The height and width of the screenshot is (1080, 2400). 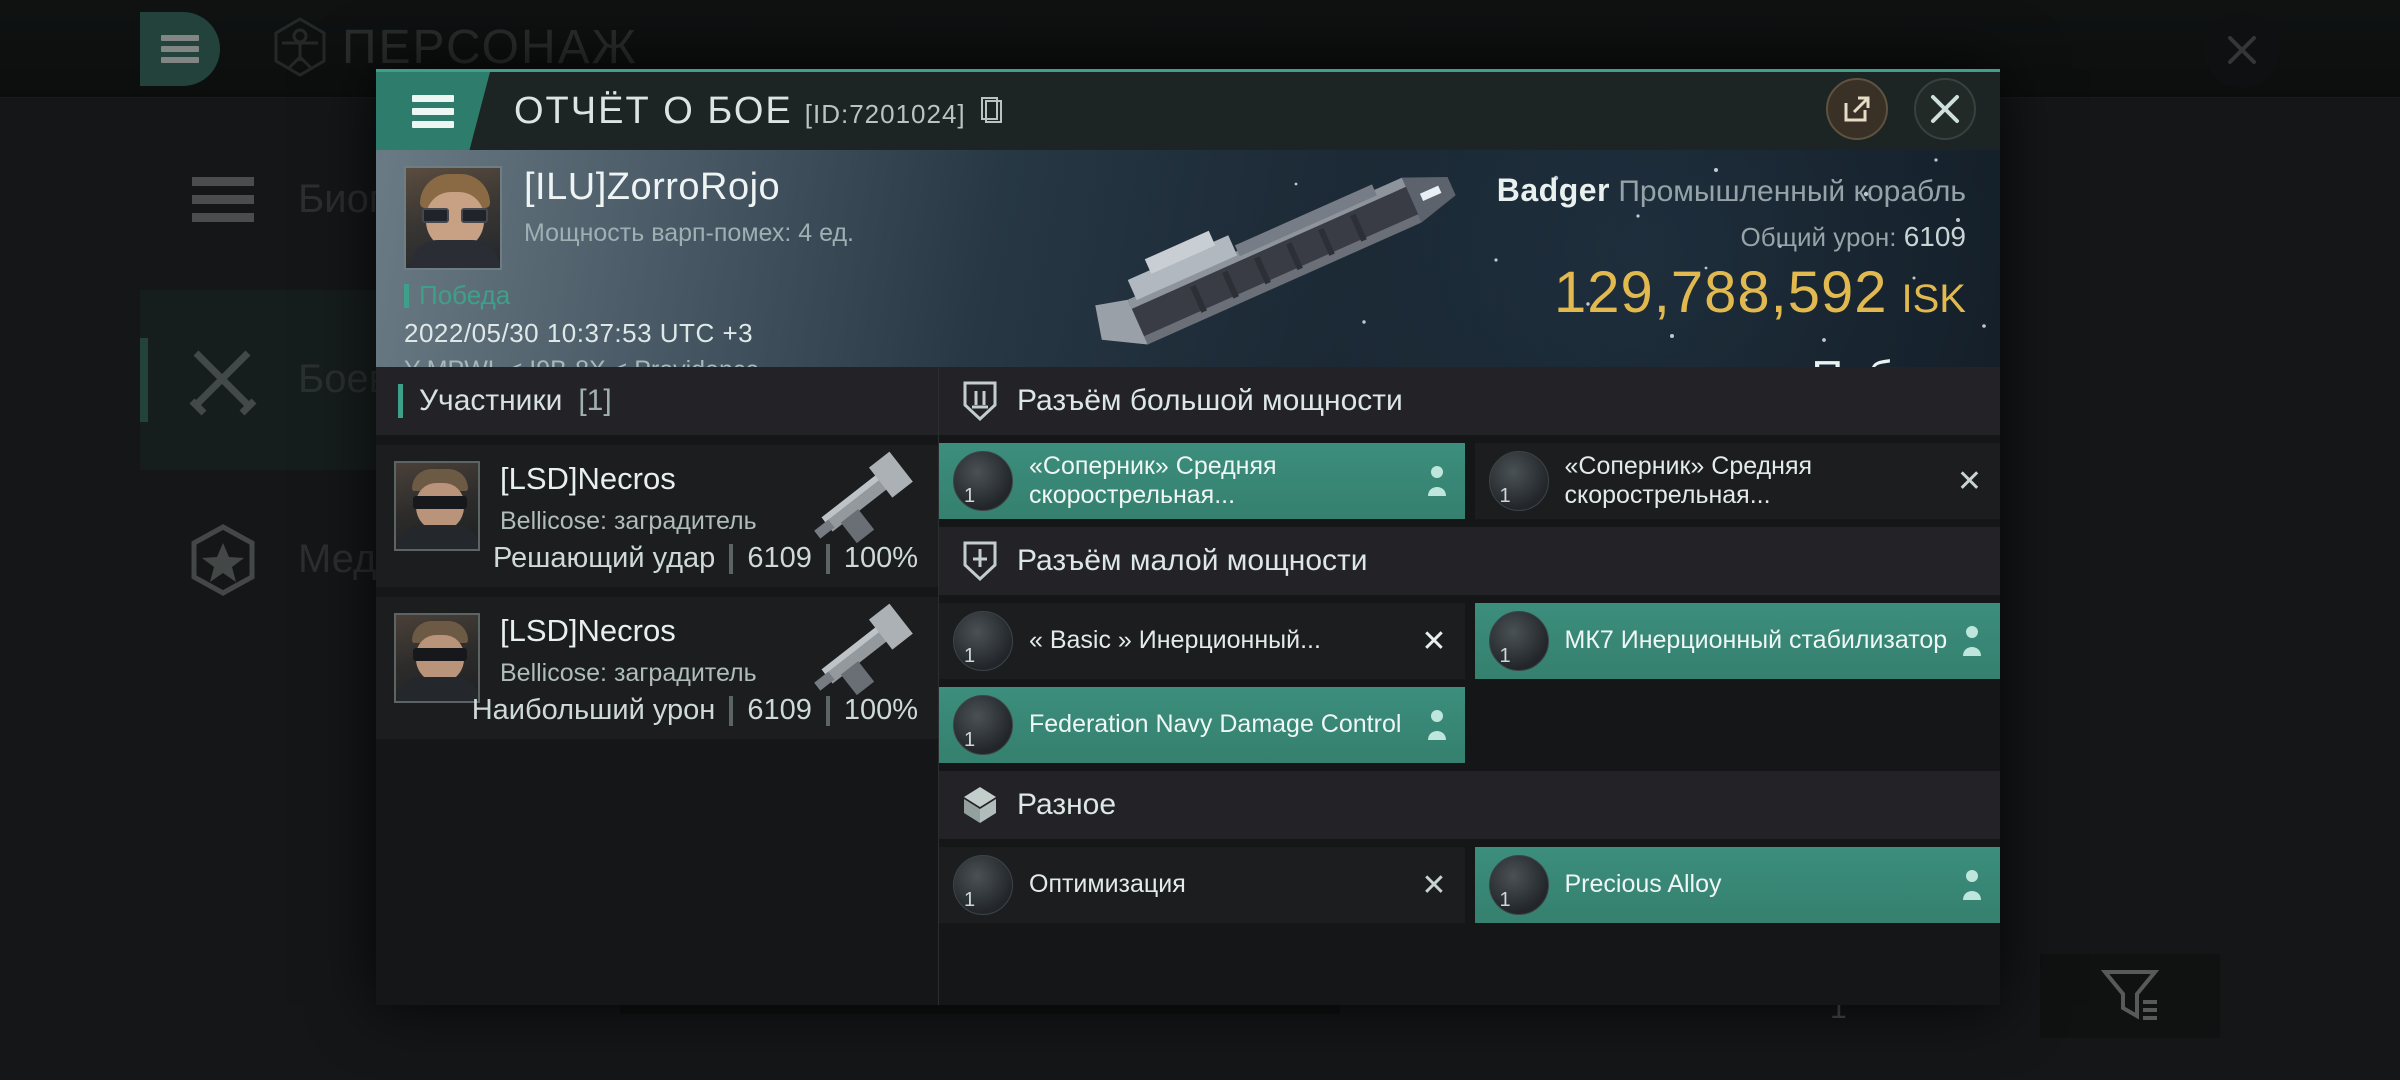 I want to click on misc-col-left: 1 Оптимизация ✕, so click(x=1202, y=889).